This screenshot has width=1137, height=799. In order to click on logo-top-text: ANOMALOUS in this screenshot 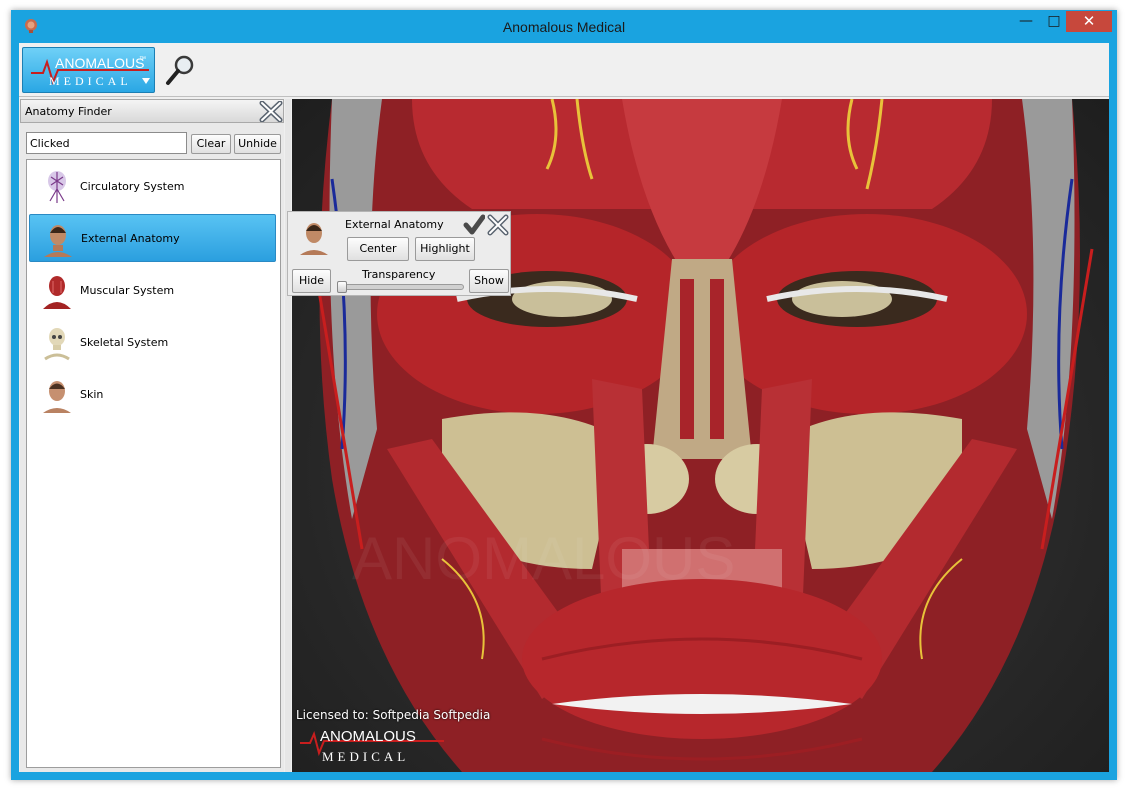, I will do `click(99, 63)`.